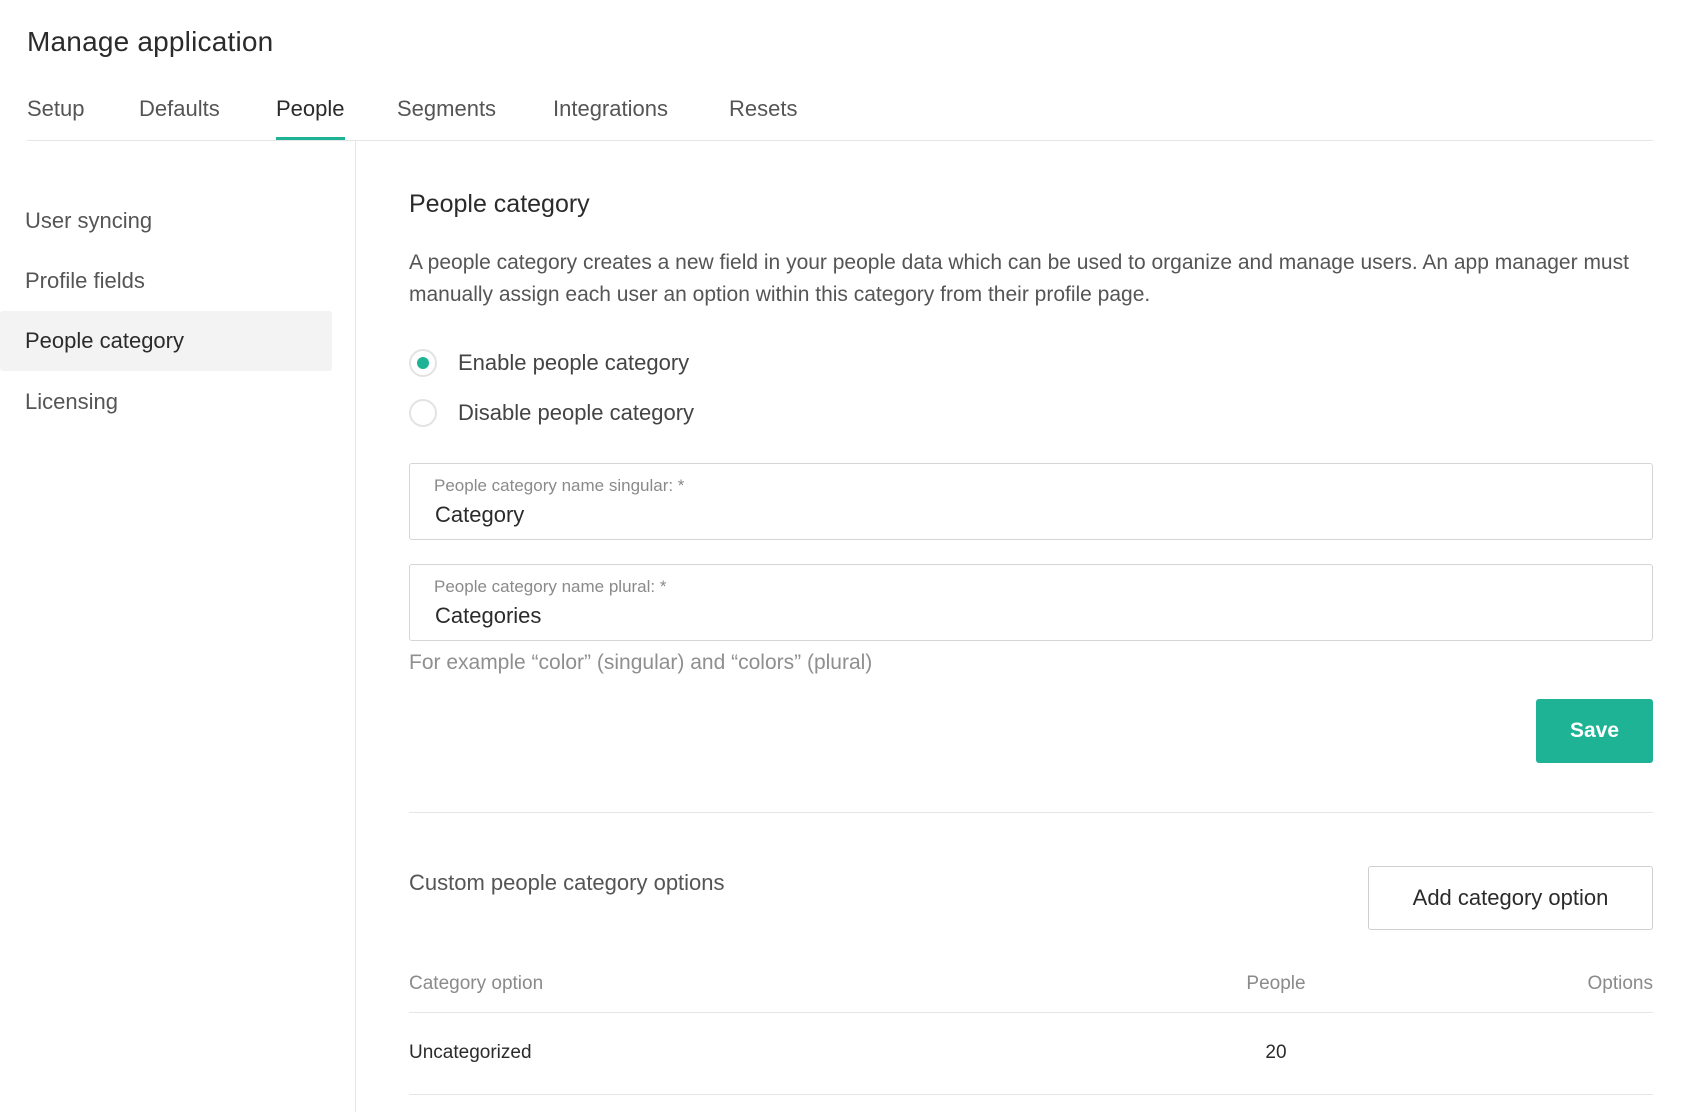  I want to click on radio-label-disable: Disable people category, so click(576, 412).